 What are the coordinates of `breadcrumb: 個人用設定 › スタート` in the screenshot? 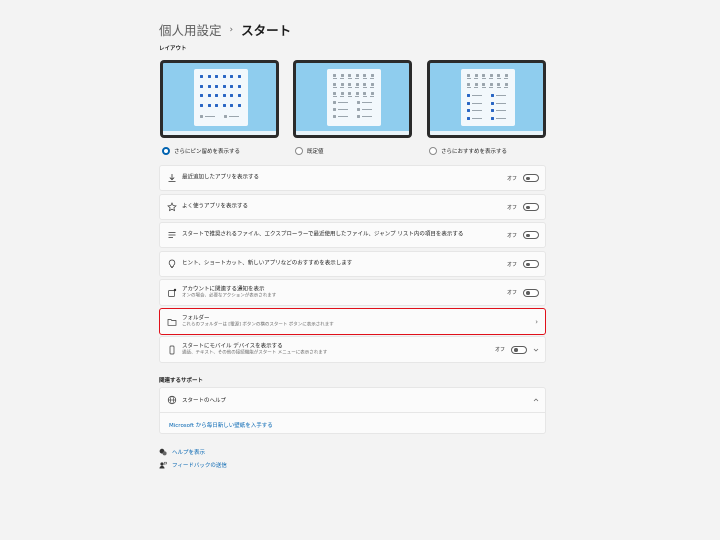 It's located at (225, 29).